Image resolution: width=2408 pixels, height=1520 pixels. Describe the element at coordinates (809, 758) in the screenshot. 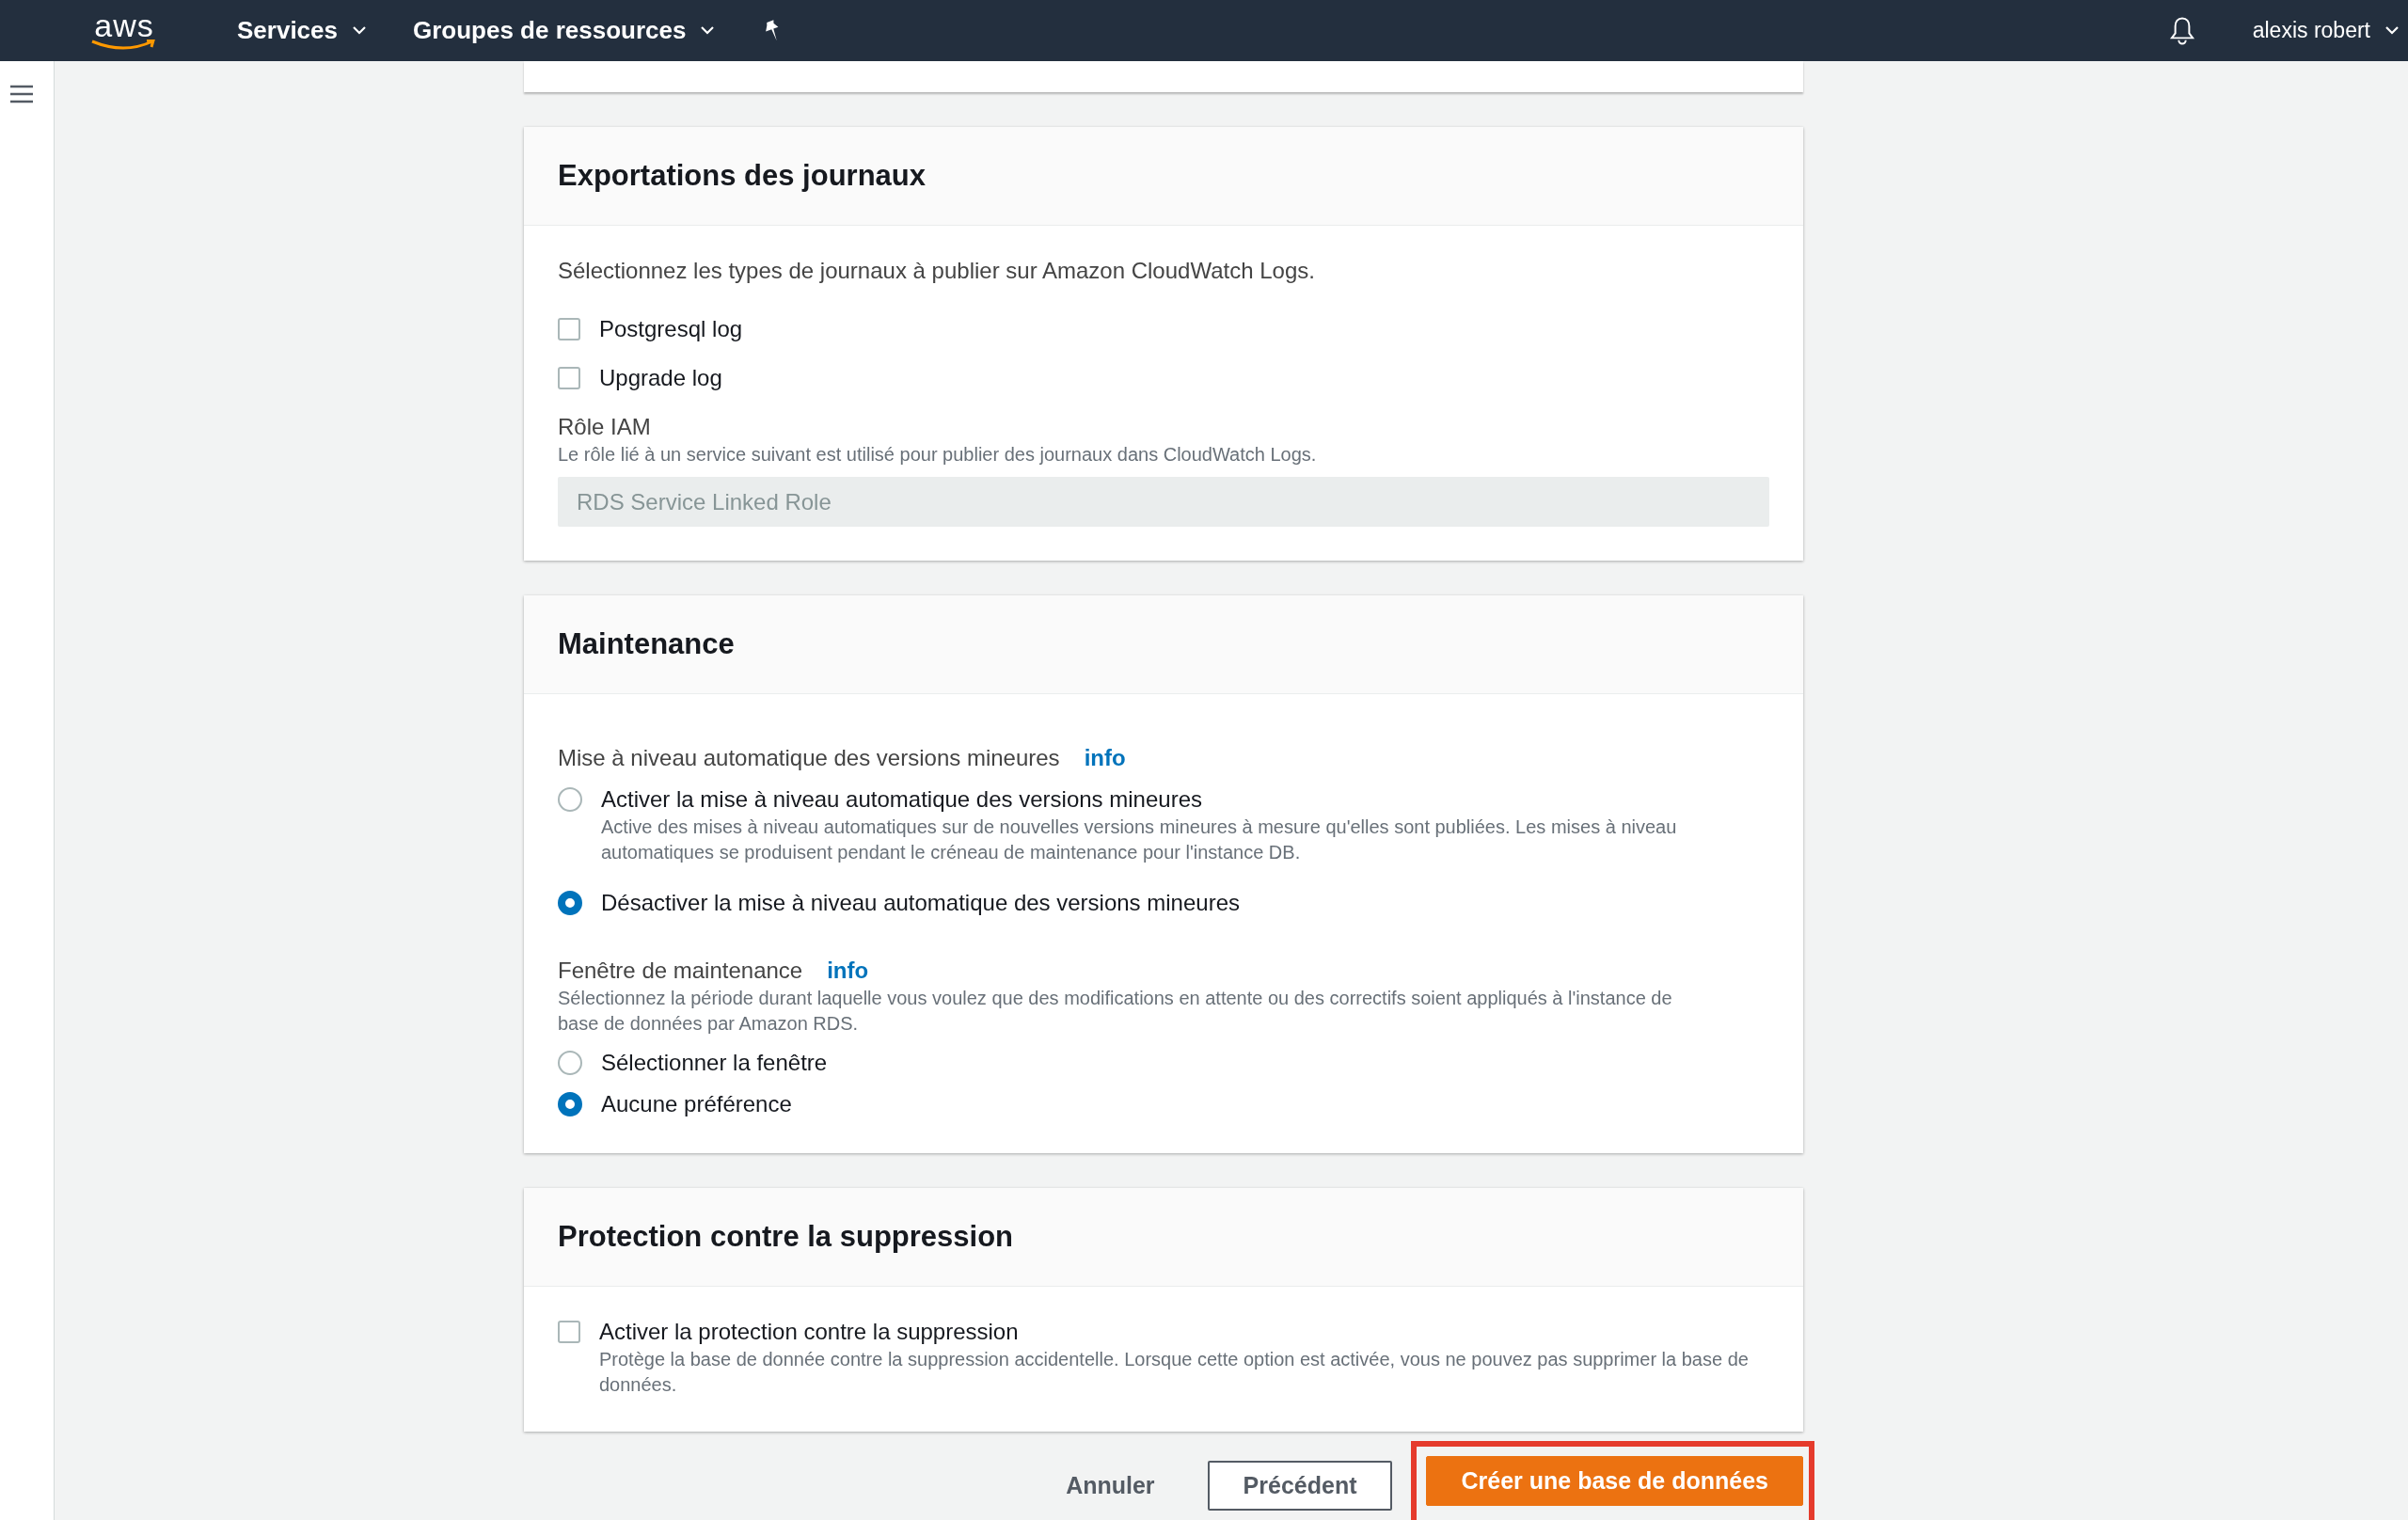

I see `group-label: Mise à niveau automatique des versions mineures` at that location.